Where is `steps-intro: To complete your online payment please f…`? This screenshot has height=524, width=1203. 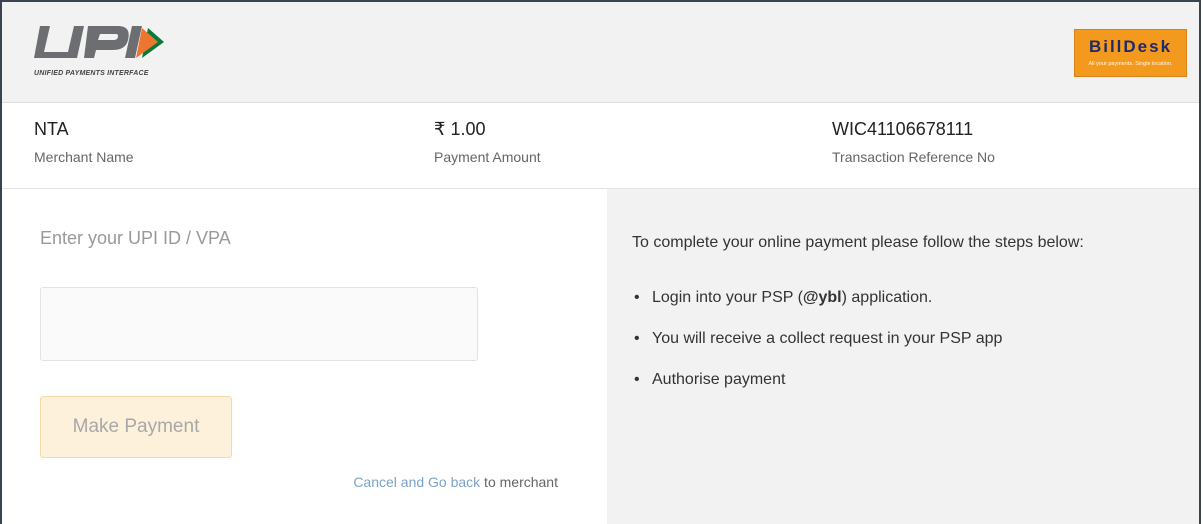 steps-intro: To complete your online payment please f… is located at coordinates (858, 242).